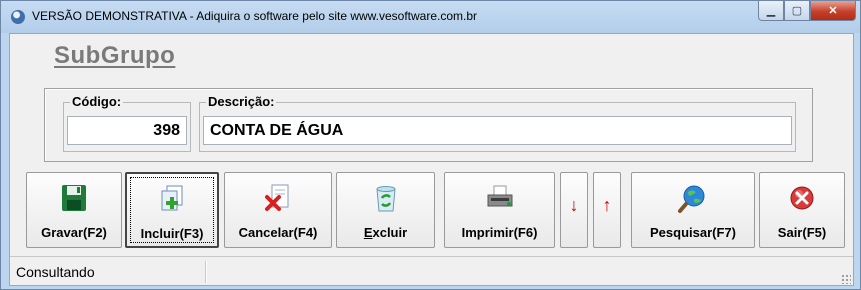  I want to click on cancelar-label: Cancelar(F4), so click(278, 232).